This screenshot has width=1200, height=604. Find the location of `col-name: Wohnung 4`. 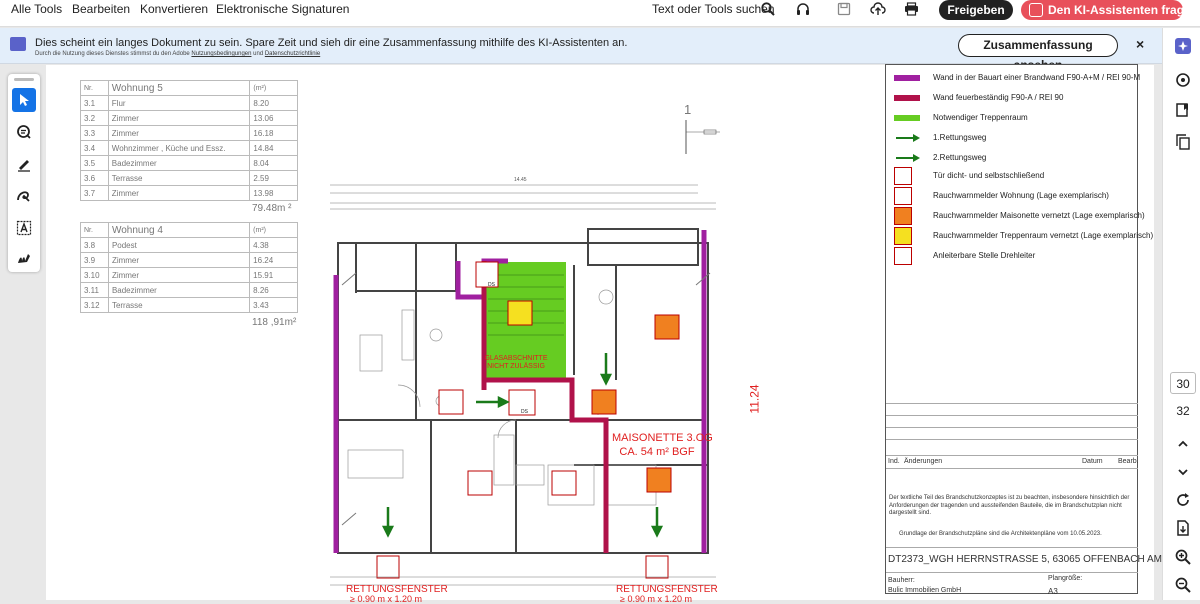

col-name: Wohnung 4 is located at coordinates (179, 230).